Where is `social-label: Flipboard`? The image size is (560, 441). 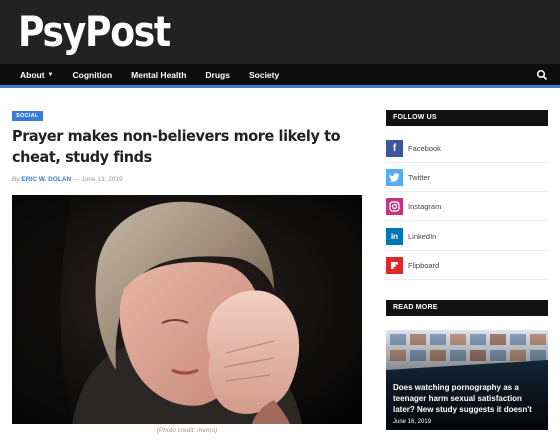 social-label: Flipboard is located at coordinates (424, 265).